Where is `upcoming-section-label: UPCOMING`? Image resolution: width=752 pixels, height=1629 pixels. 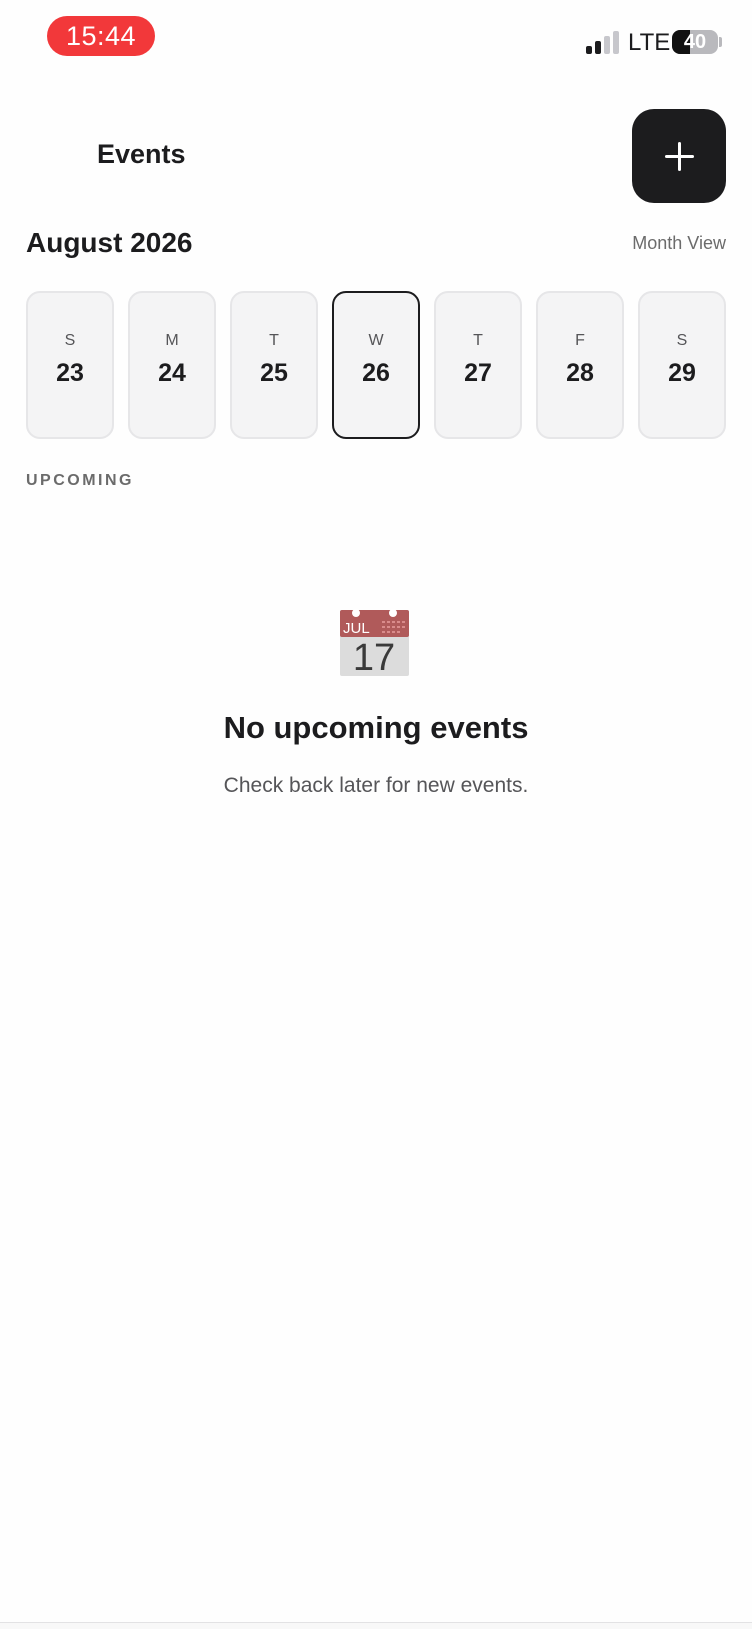
upcoming-section-label: UPCOMING is located at coordinates (80, 480).